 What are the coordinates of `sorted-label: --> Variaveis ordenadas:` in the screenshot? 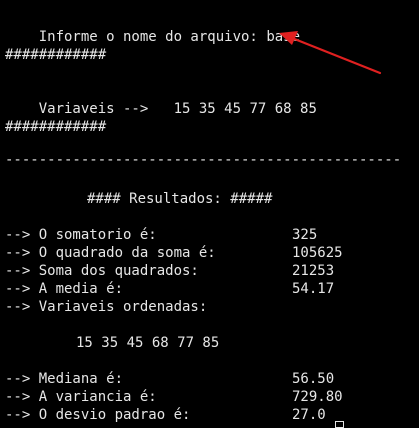 It's located at (106, 307).